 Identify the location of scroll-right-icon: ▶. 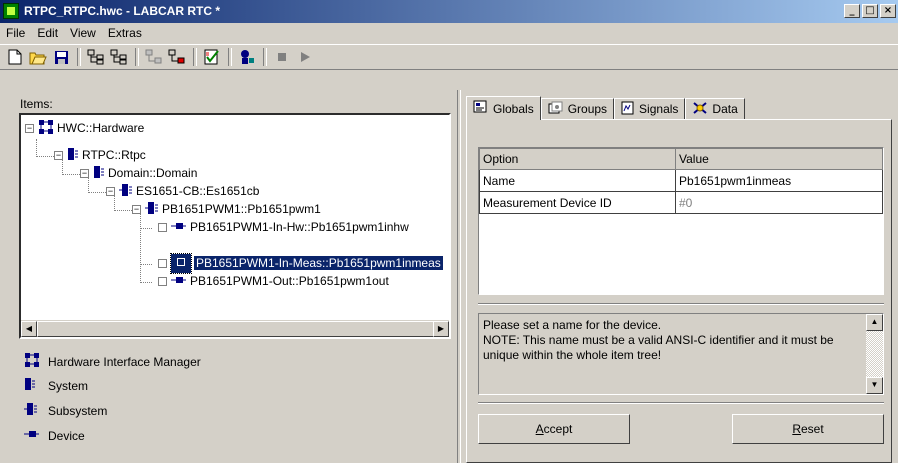
(441, 329).